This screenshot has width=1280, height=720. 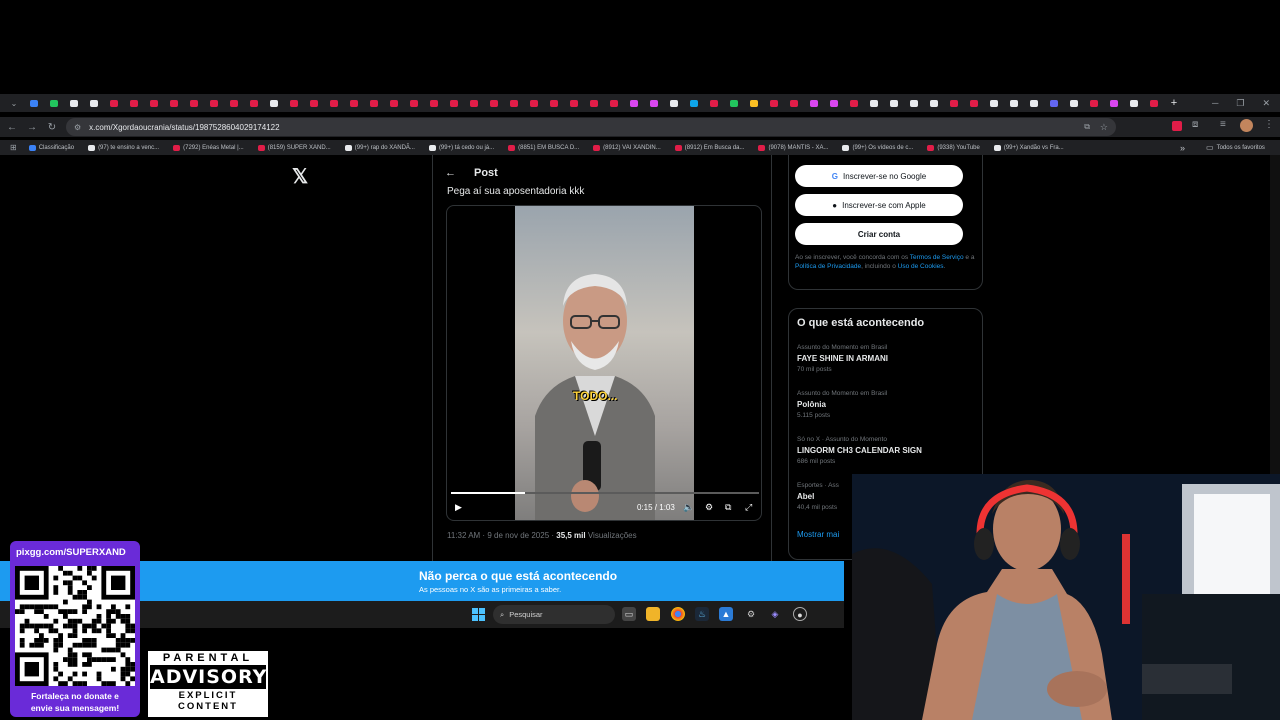 I want to click on video-progress-bar, so click(x=605, y=493).